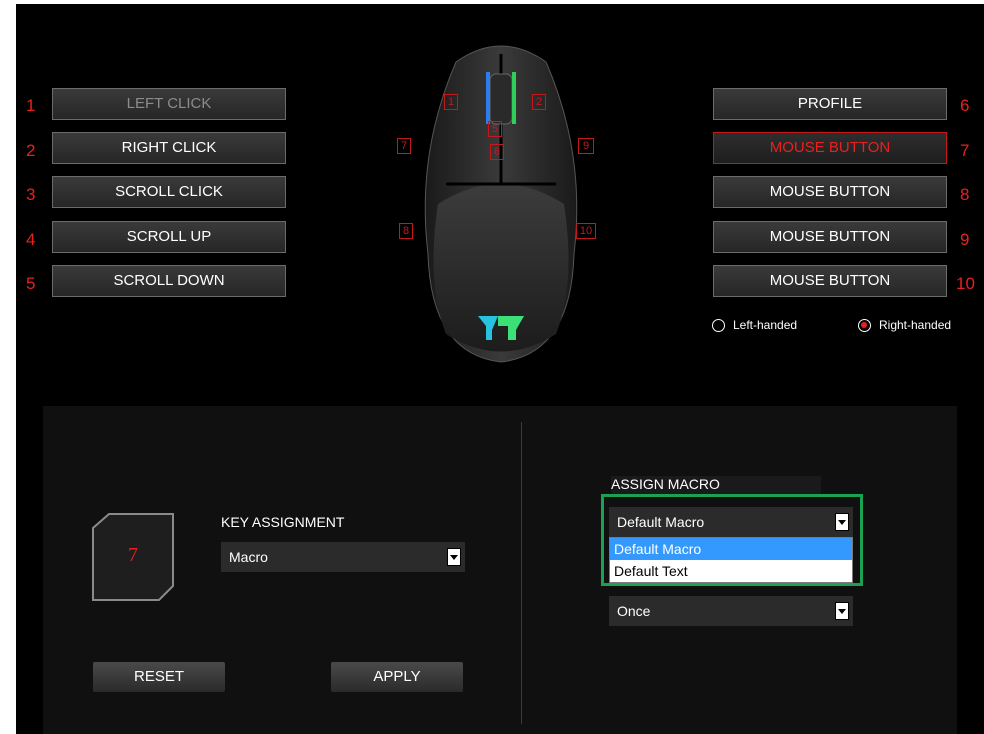 The width and height of the screenshot is (984, 734). Describe the element at coordinates (661, 522) in the screenshot. I see `macro-select-value: Default Macro` at that location.